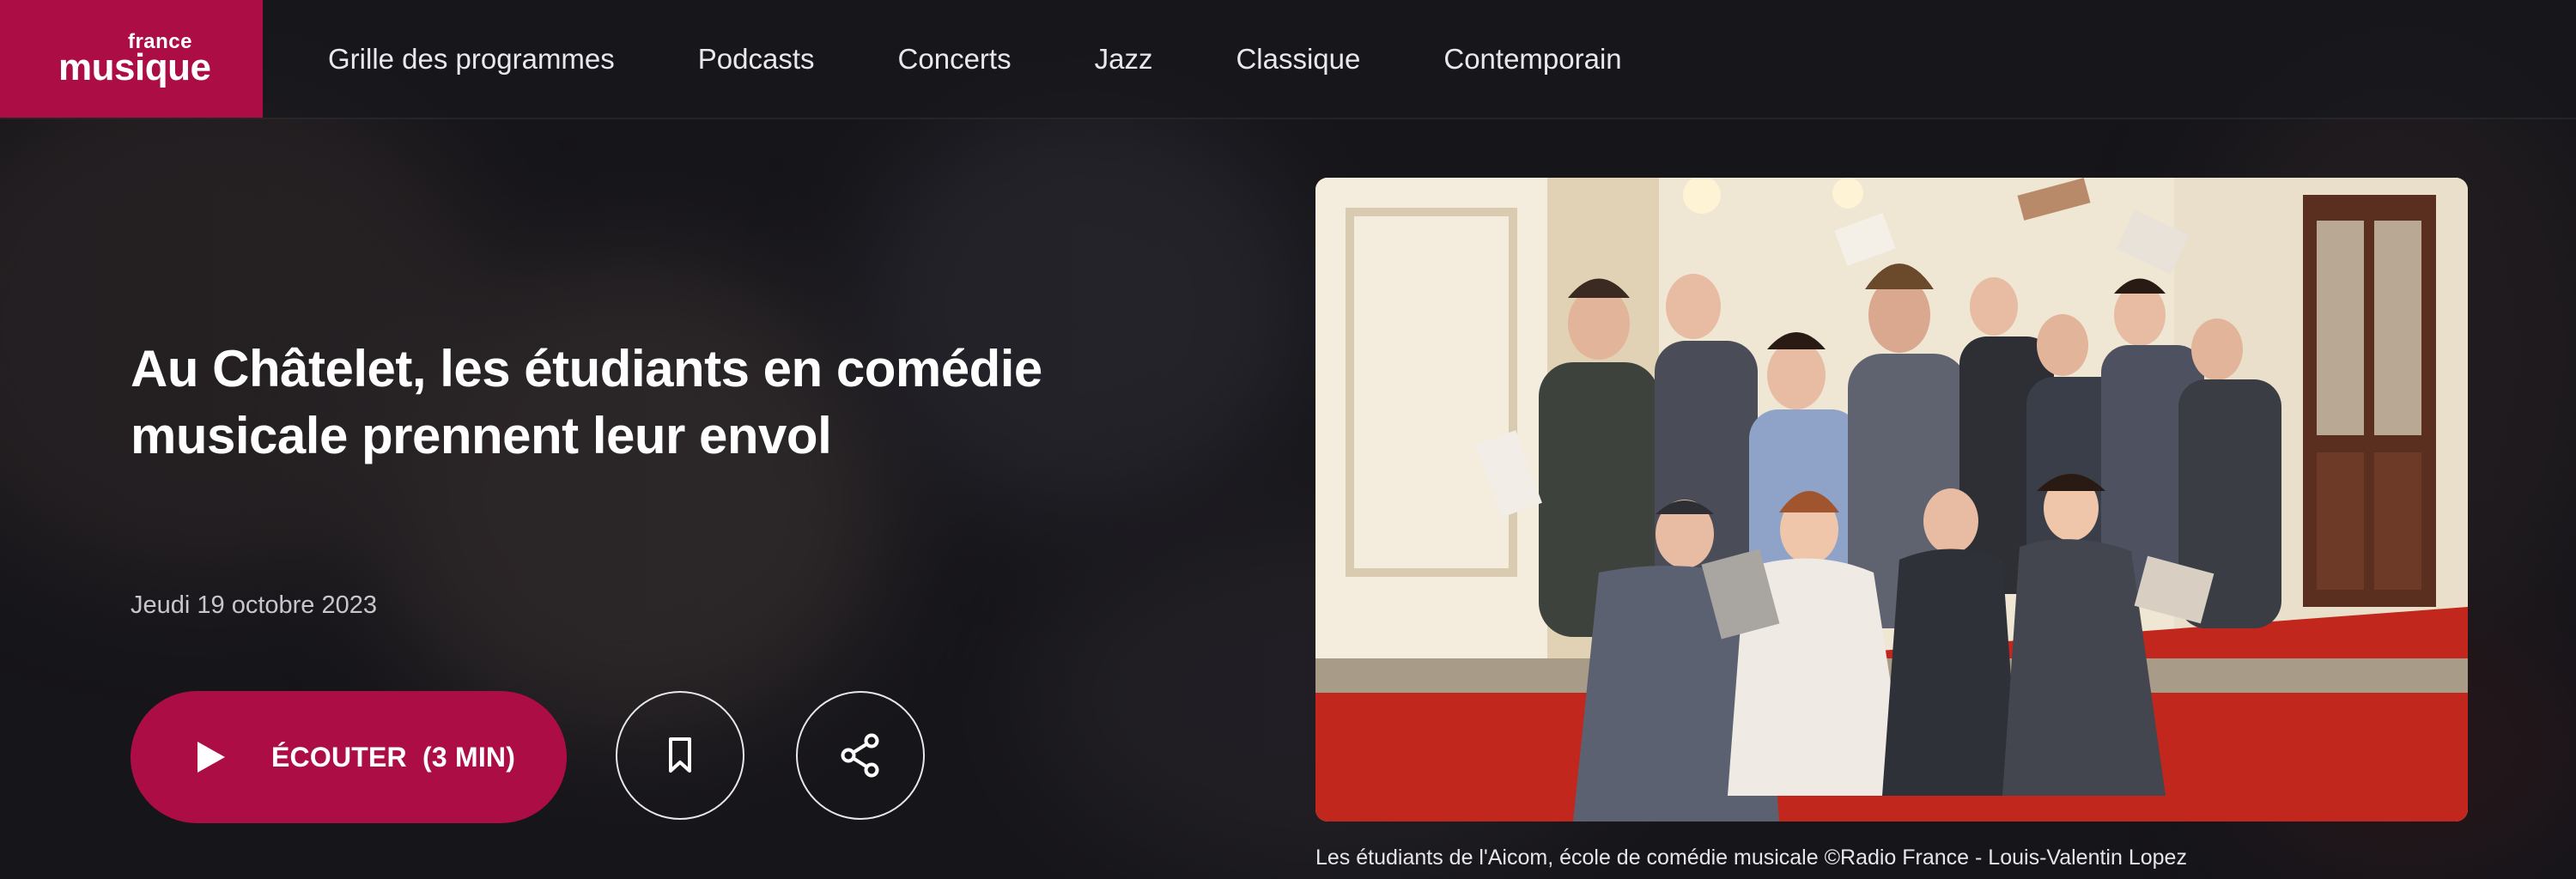 The height and width of the screenshot is (879, 2576). I want to click on publication-date: Jeudi 19 octobre 2023, so click(254, 605).